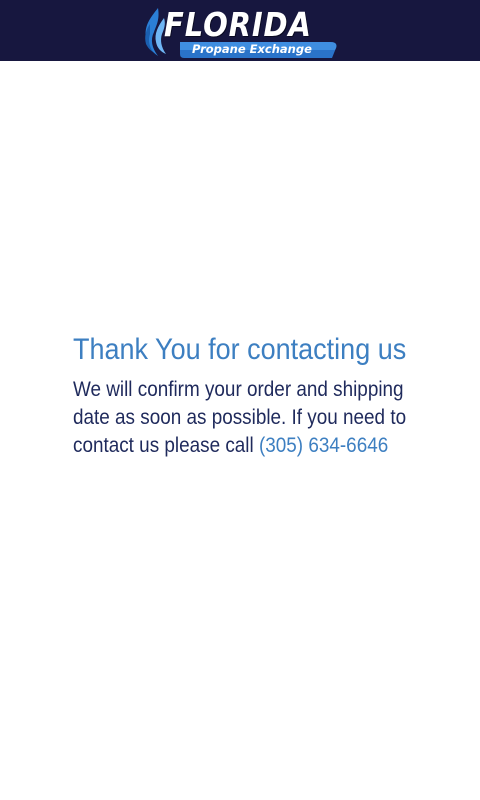  What do you see at coordinates (252, 49) in the screenshot?
I see `logo-subtitle: Propane Exchange` at bounding box center [252, 49].